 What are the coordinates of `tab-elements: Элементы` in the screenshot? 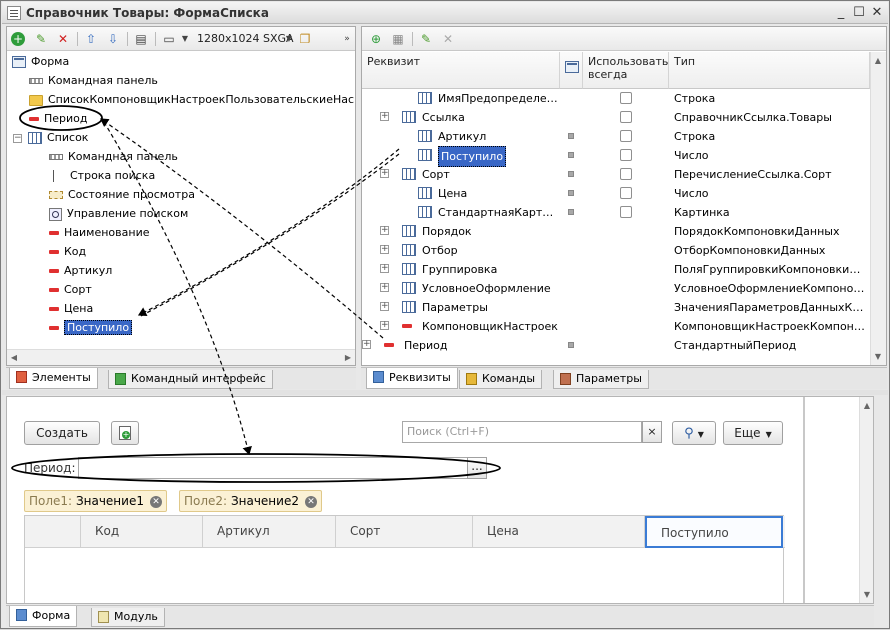 It's located at (53, 378).